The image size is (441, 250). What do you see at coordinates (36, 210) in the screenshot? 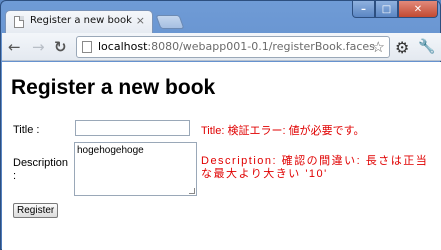
I see `register-button: Register` at bounding box center [36, 210].